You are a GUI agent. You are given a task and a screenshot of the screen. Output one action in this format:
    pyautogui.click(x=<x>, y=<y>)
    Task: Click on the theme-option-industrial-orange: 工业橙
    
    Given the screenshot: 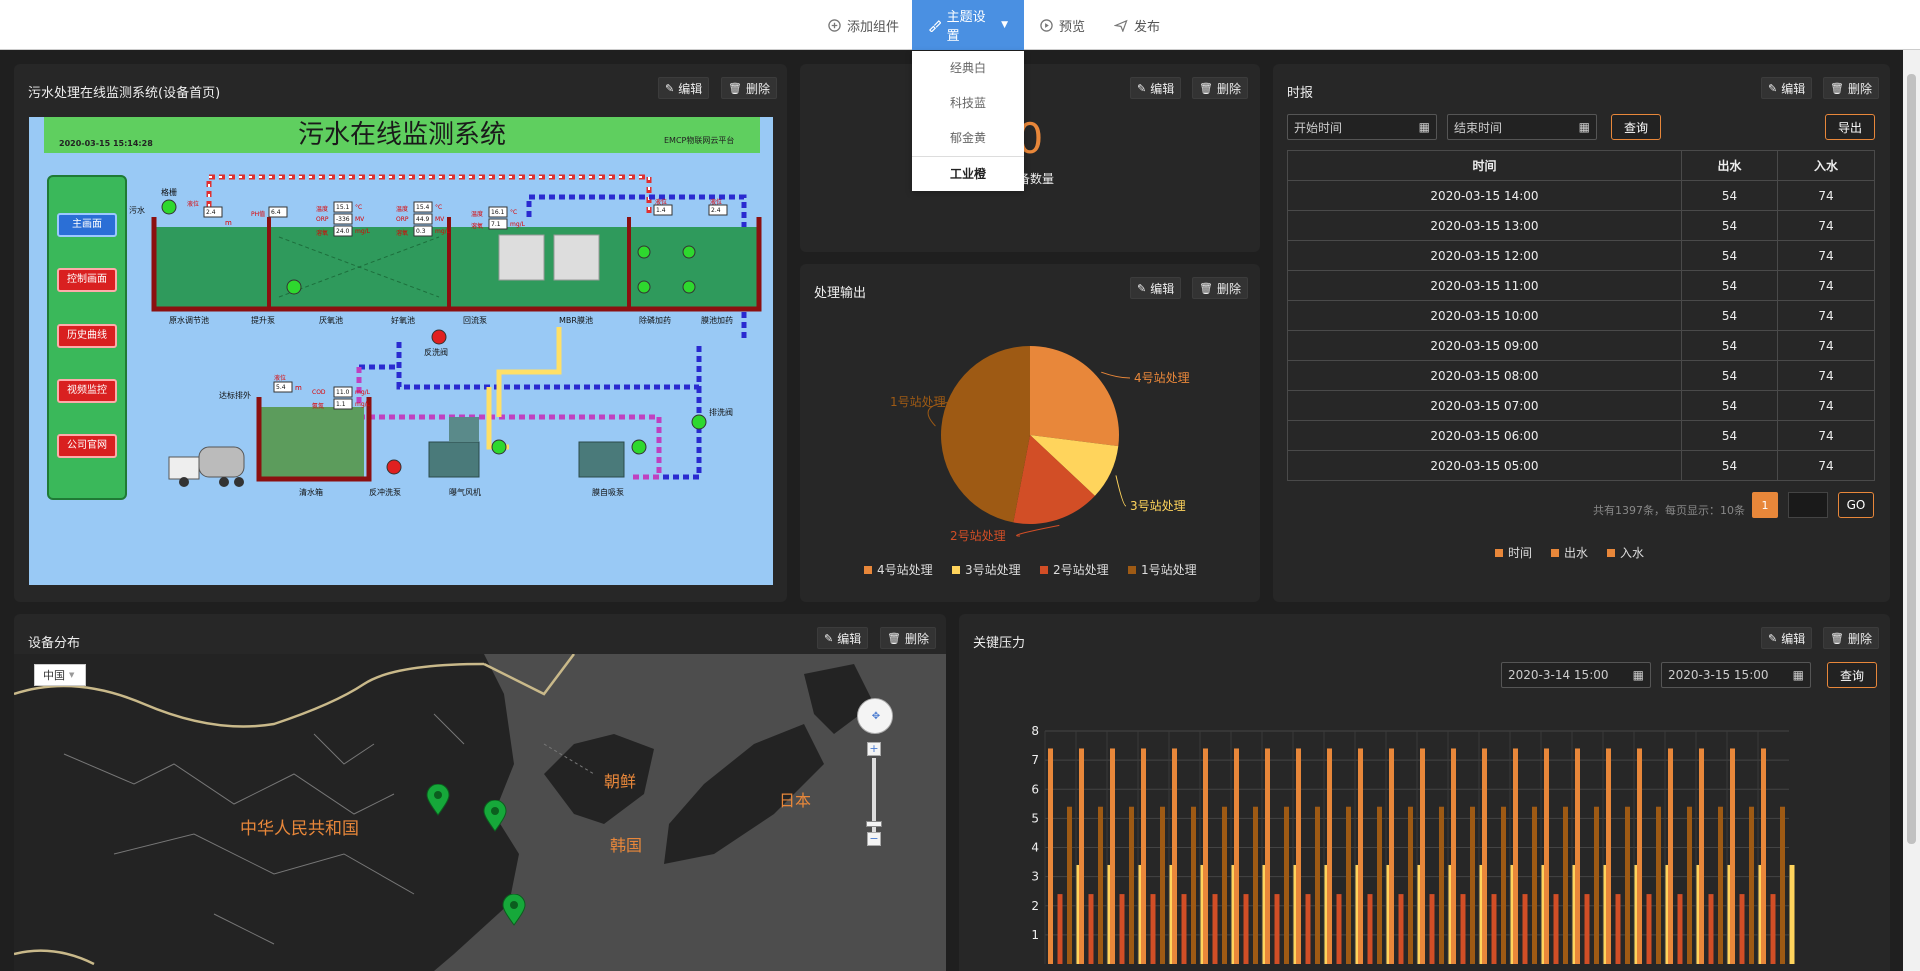 What is the action you would take?
    pyautogui.click(x=968, y=173)
    